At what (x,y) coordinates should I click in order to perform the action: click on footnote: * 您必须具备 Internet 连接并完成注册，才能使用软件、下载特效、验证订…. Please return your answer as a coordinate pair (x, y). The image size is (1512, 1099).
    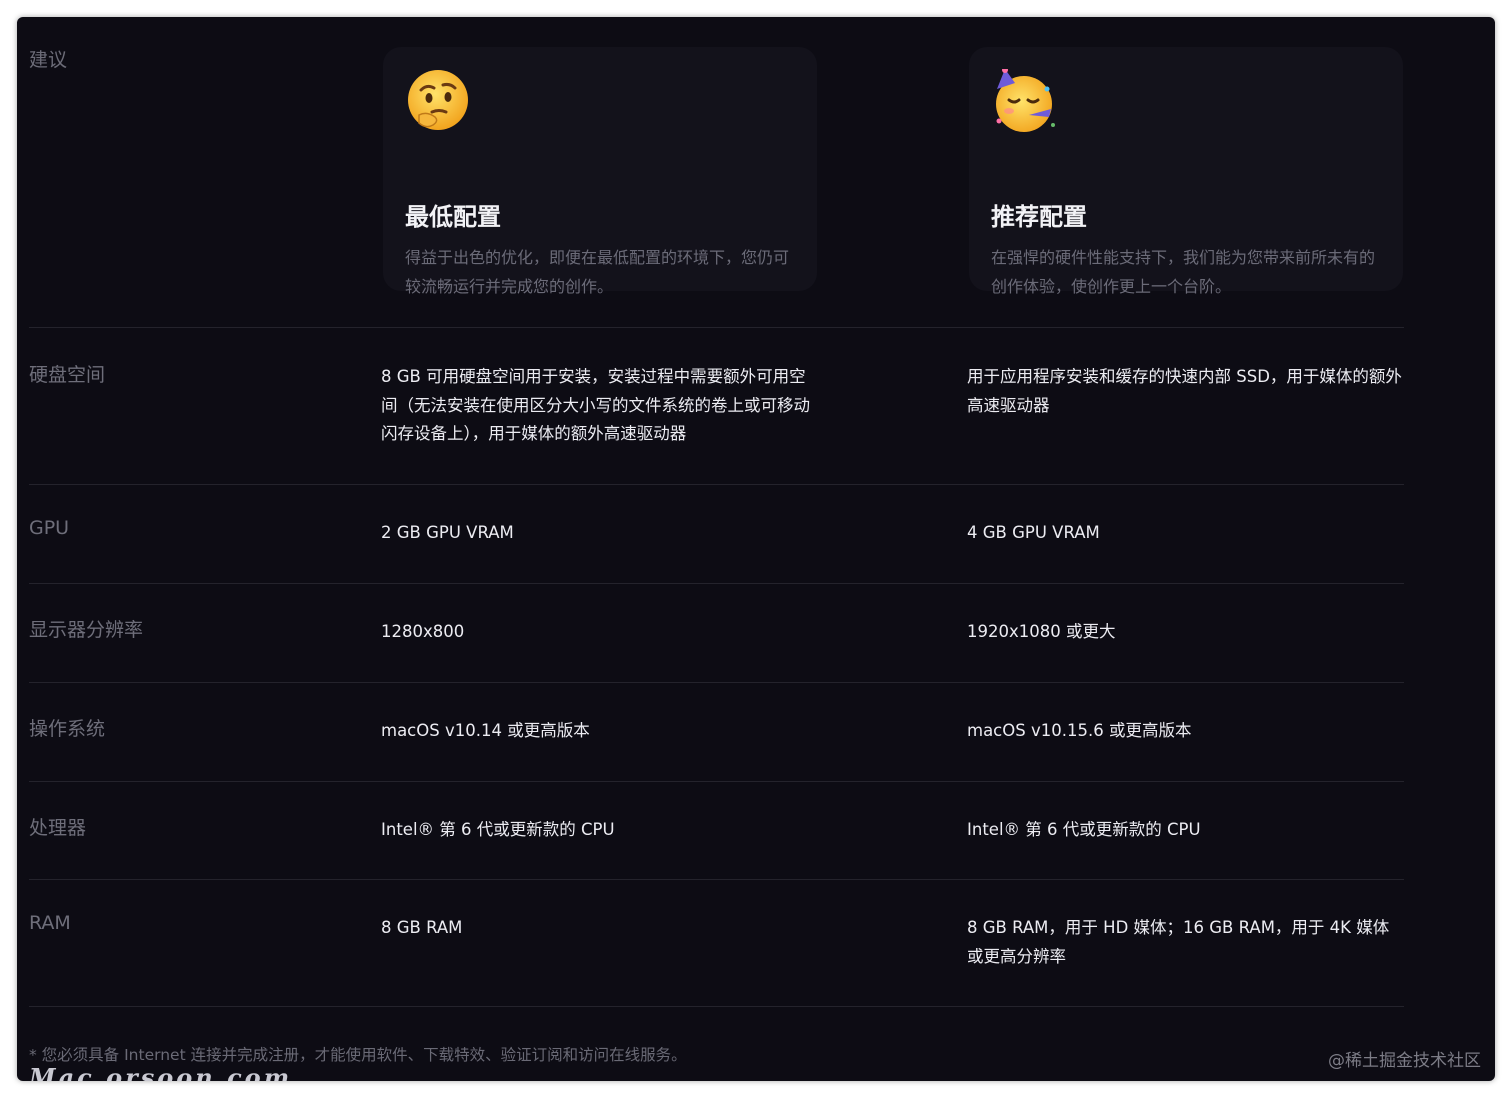
    Looking at the image, I should click on (358, 1055).